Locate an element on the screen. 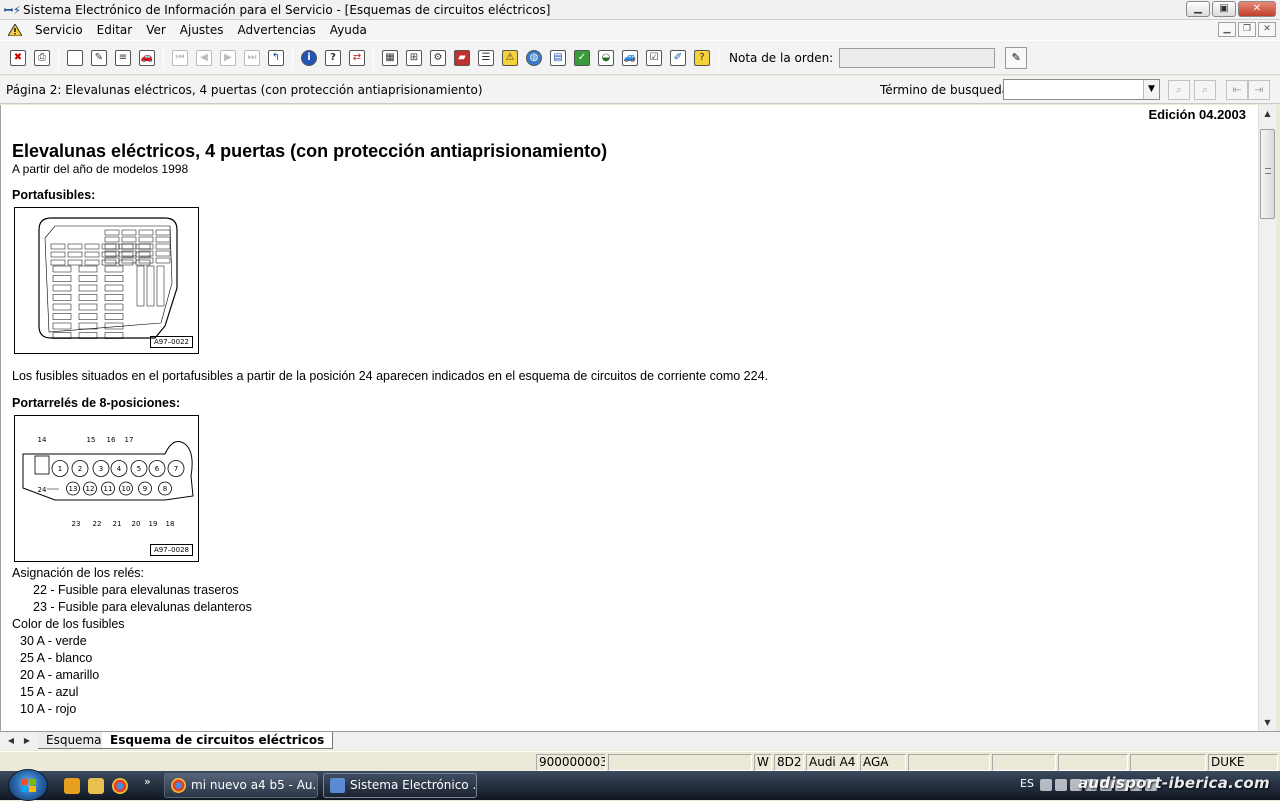  tab-esquema-circuitos: Esquema de circuitos eléctricos is located at coordinates (218, 740).